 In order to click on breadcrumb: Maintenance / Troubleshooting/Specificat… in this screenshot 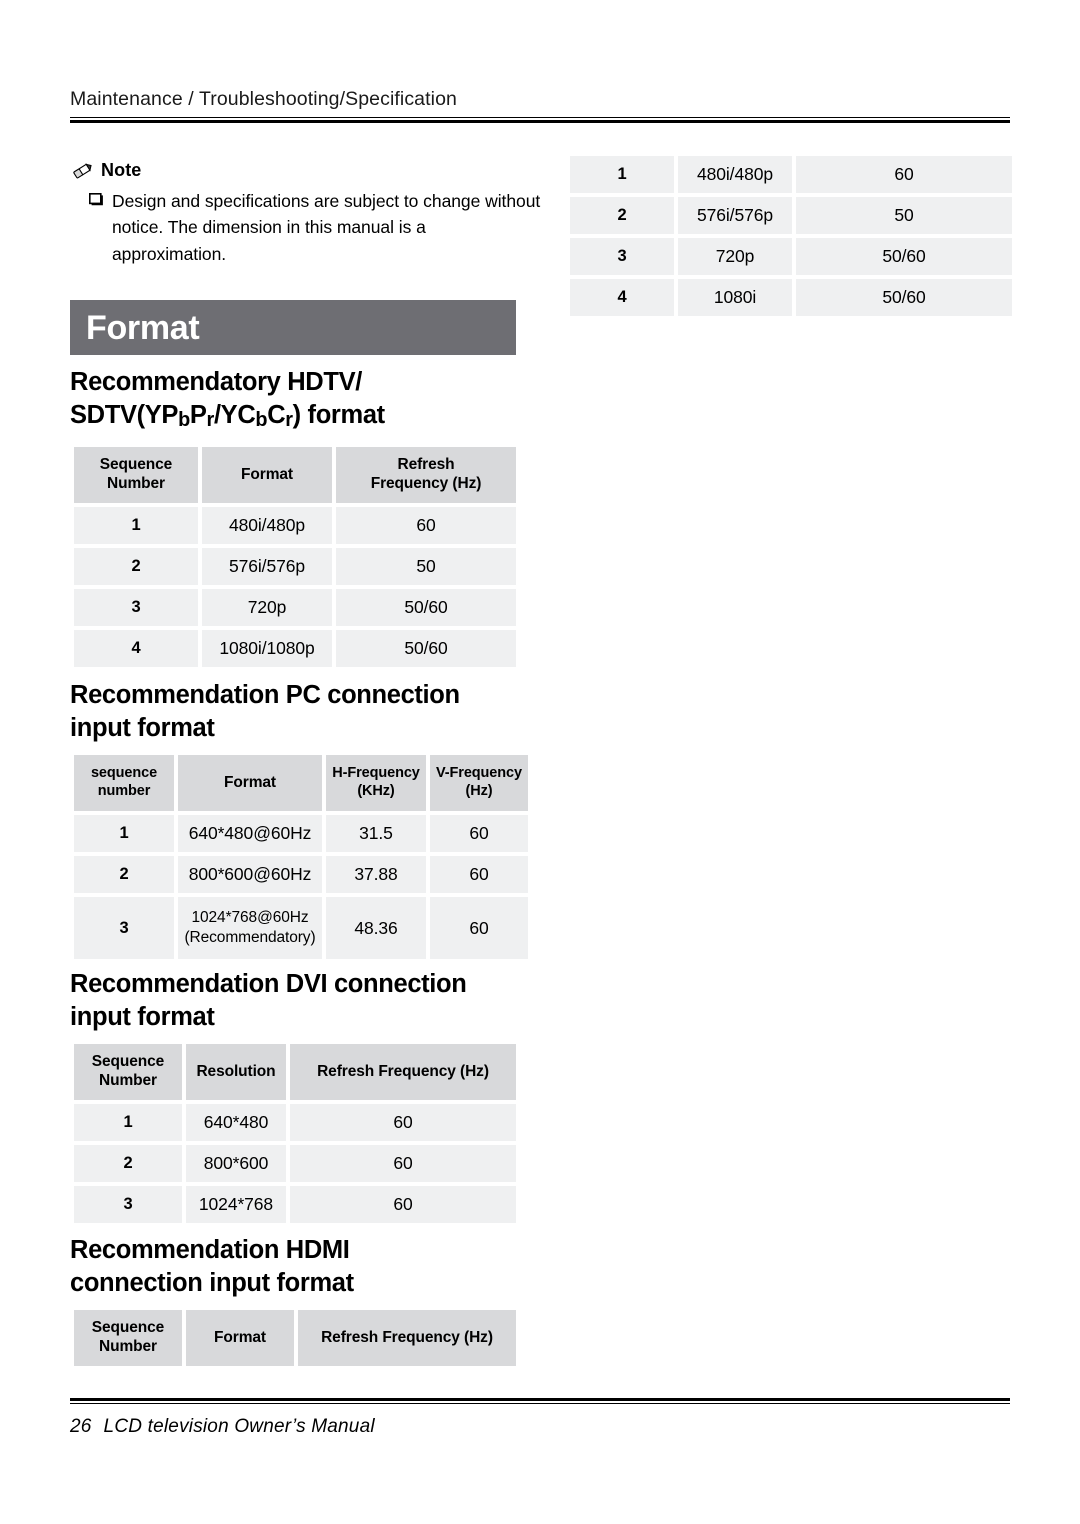, I will do `click(263, 99)`.